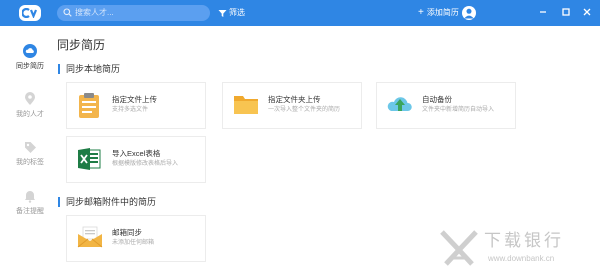 The image size is (600, 273). I want to click on section-local-resumes: 同步本地简历, so click(89, 69).